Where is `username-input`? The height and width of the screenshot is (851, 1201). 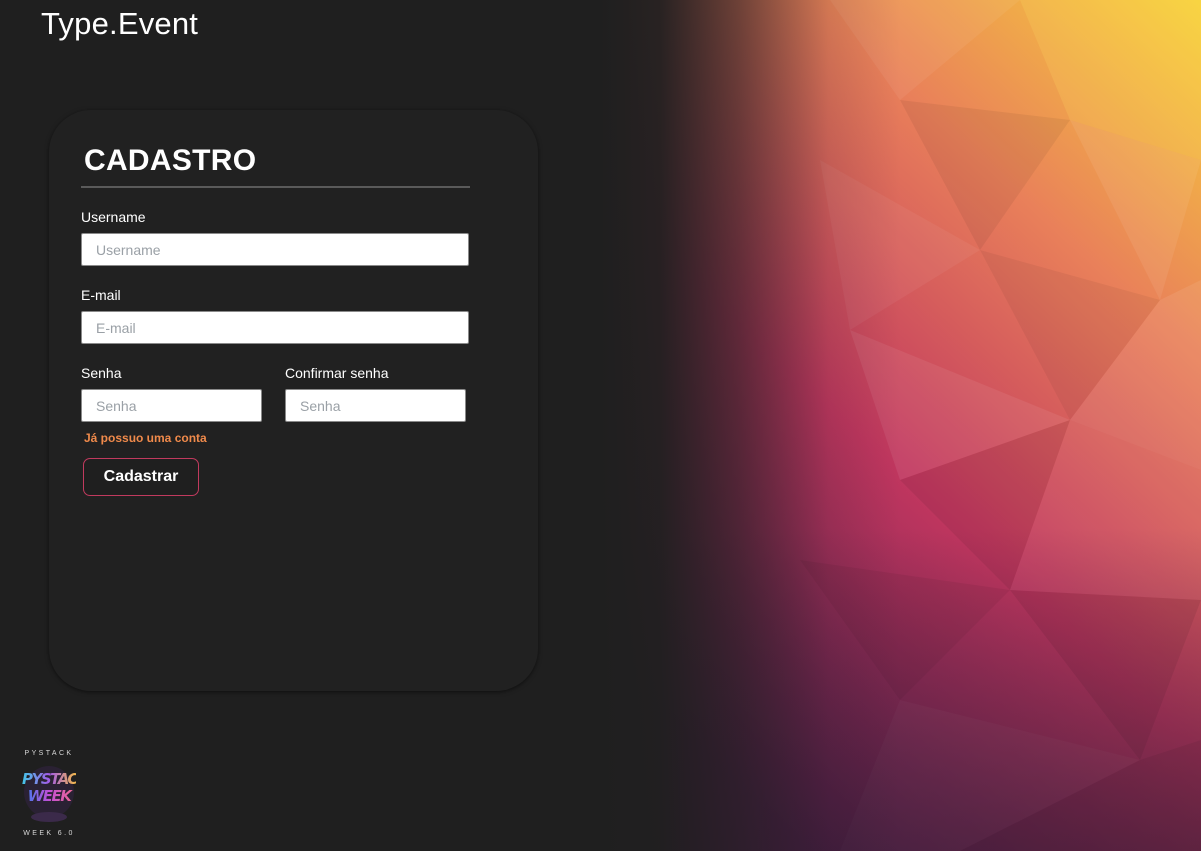 username-input is located at coordinates (275, 249).